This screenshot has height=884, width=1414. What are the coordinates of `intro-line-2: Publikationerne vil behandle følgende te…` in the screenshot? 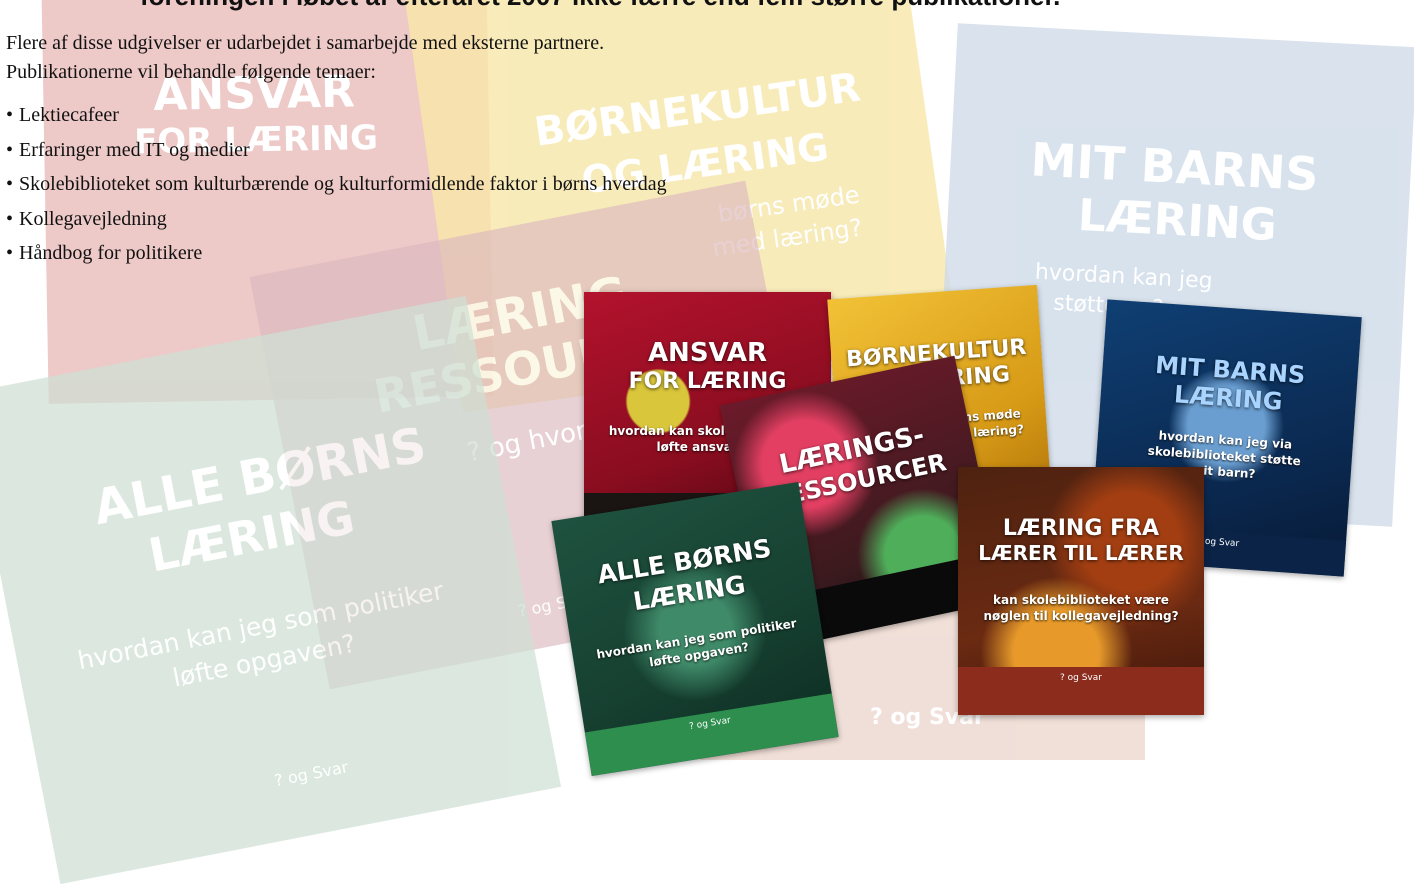 It's located at (191, 72).